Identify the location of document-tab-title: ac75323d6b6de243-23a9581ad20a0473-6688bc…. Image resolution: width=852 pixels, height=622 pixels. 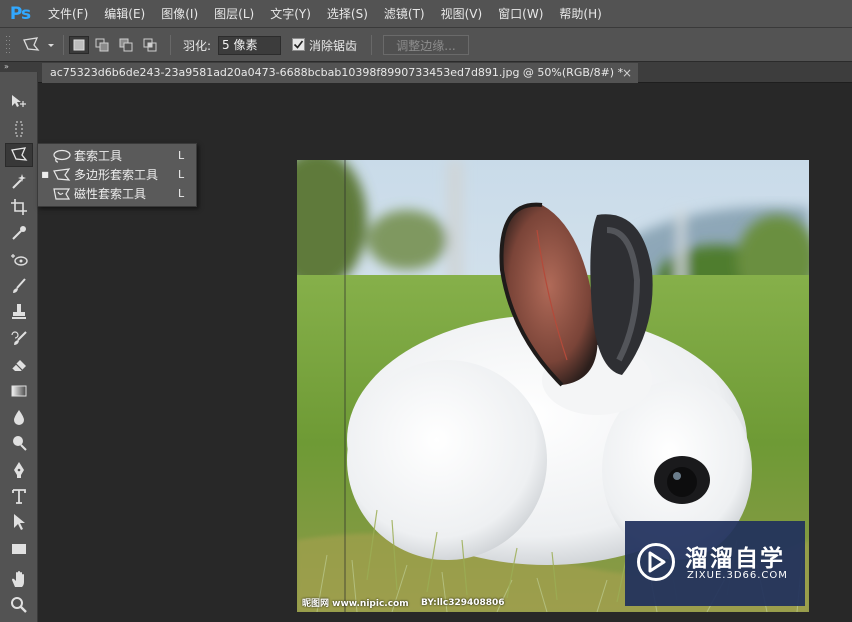
(337, 72).